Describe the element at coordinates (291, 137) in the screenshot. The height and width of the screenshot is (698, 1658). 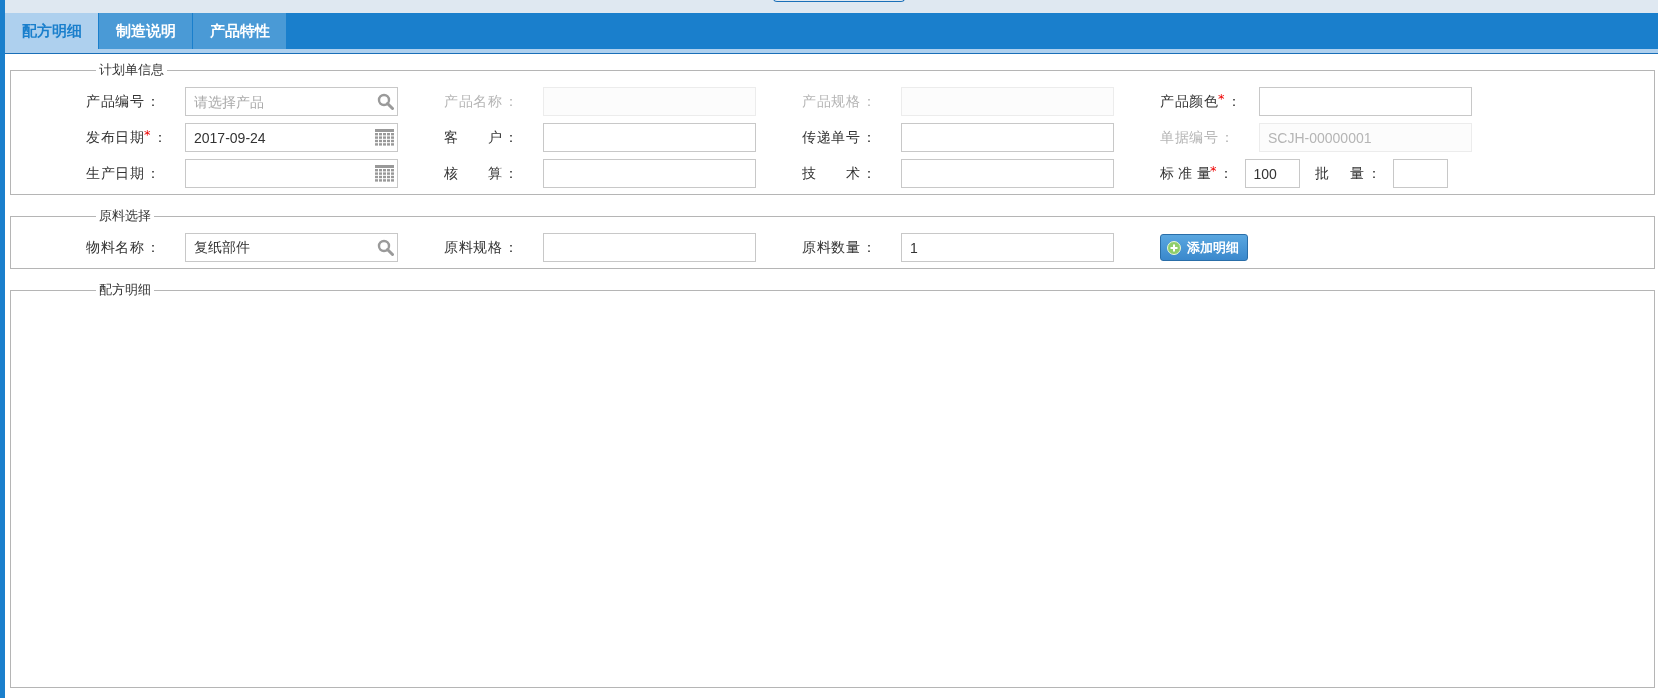
I see `input-field: 2017-09-24` at that location.